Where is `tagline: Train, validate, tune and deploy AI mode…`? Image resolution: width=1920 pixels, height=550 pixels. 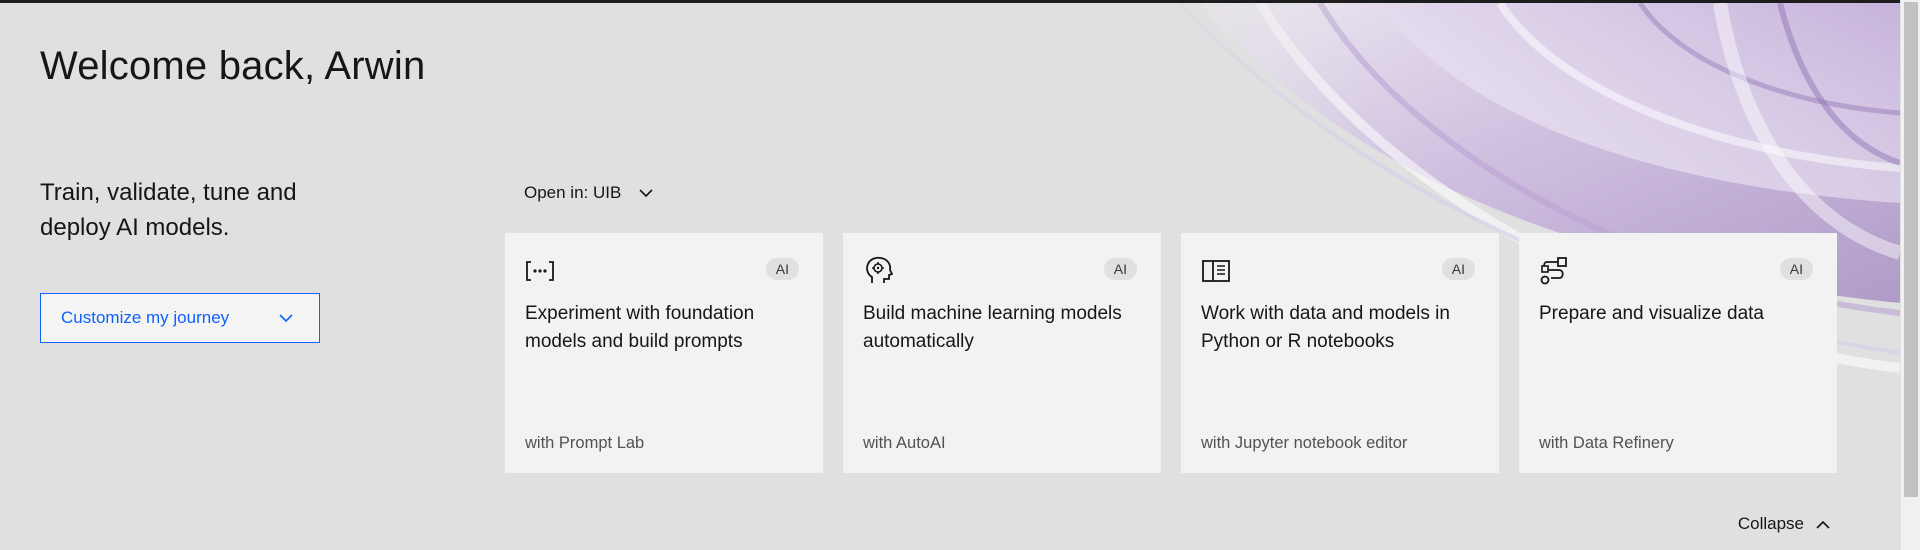
tagline: Train, validate, tune and deploy AI mode… is located at coordinates (168, 210).